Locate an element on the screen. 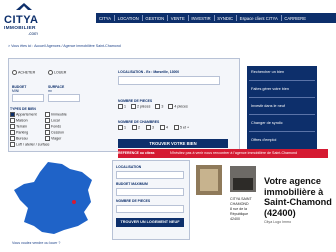 This screenshot has height=252, width=336. type-label: Appartement is located at coordinates (26, 114).